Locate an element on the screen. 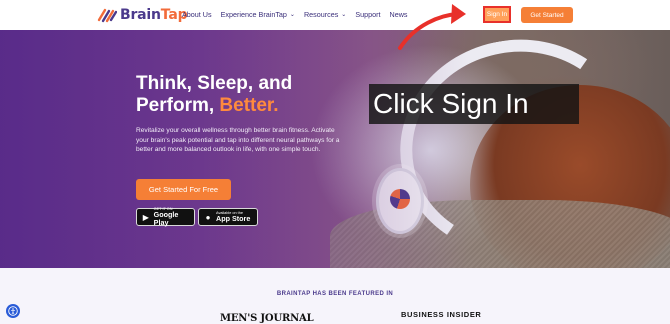 Image resolution: width=670 pixels, height=324 pixels. accessibility-button is located at coordinates (13, 311).